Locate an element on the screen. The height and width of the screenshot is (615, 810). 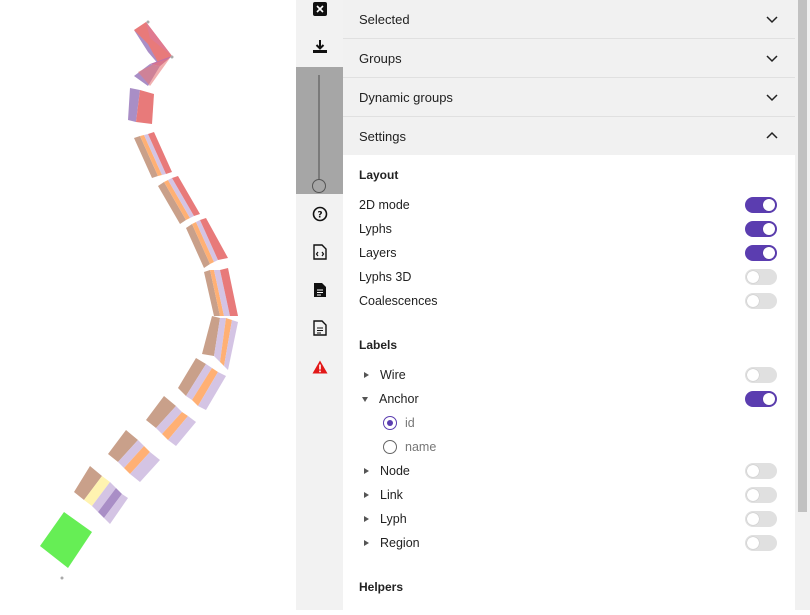
layout-coalescences-label: Coalescences is located at coordinates (398, 301).